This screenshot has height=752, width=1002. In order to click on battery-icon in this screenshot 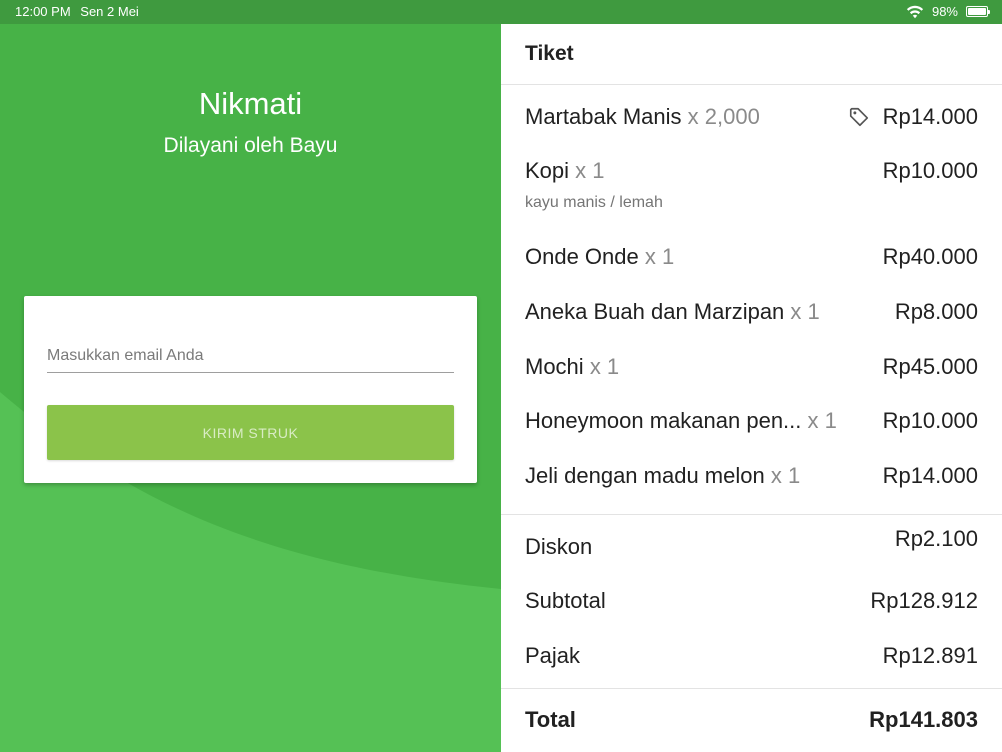, I will do `click(978, 11)`.